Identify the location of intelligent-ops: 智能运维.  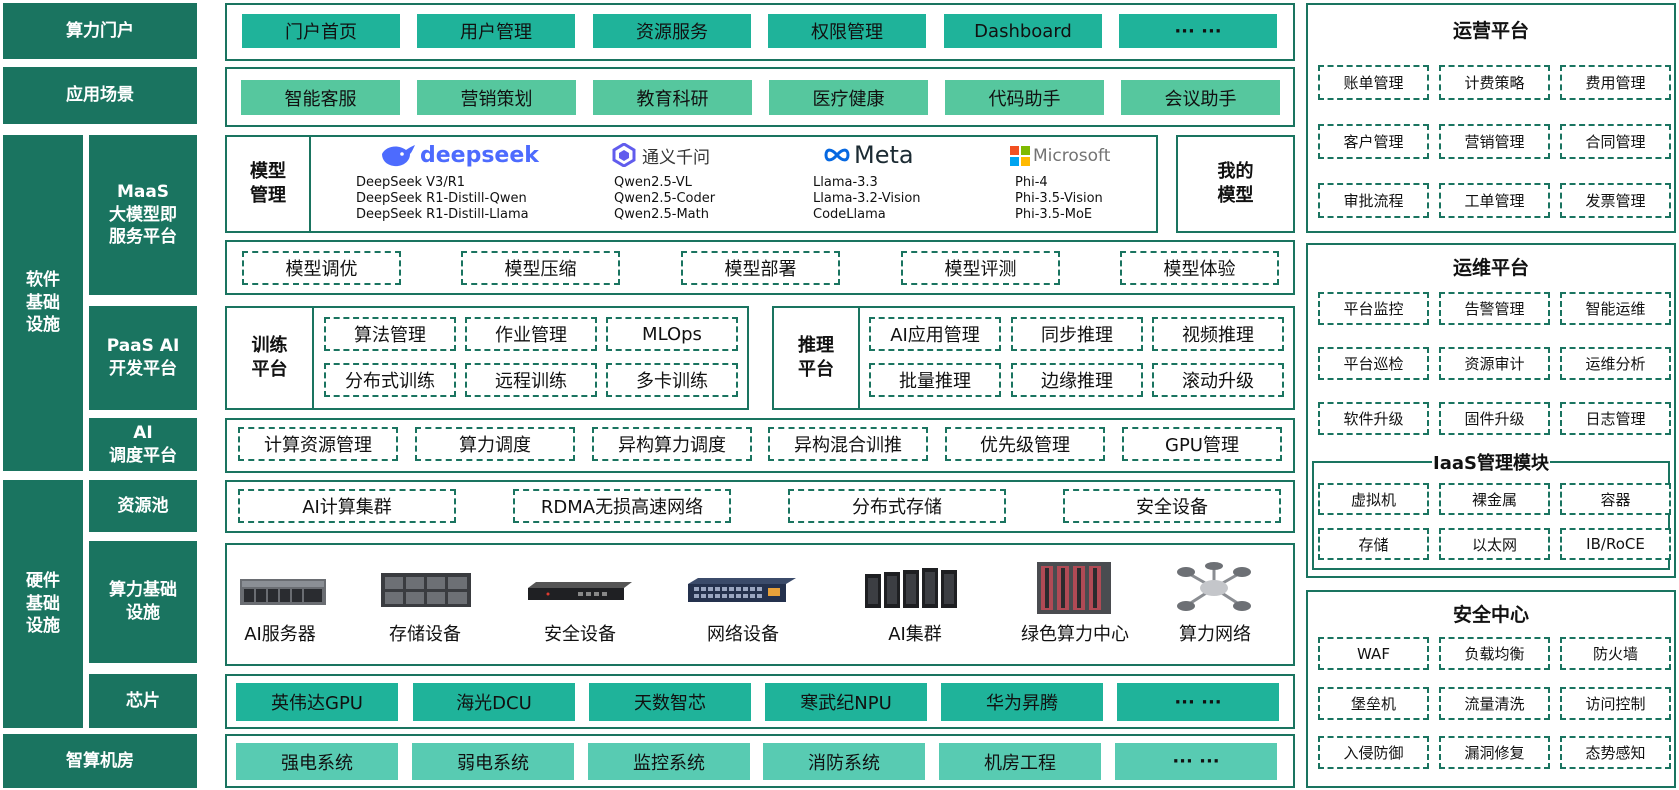
(1615, 308).